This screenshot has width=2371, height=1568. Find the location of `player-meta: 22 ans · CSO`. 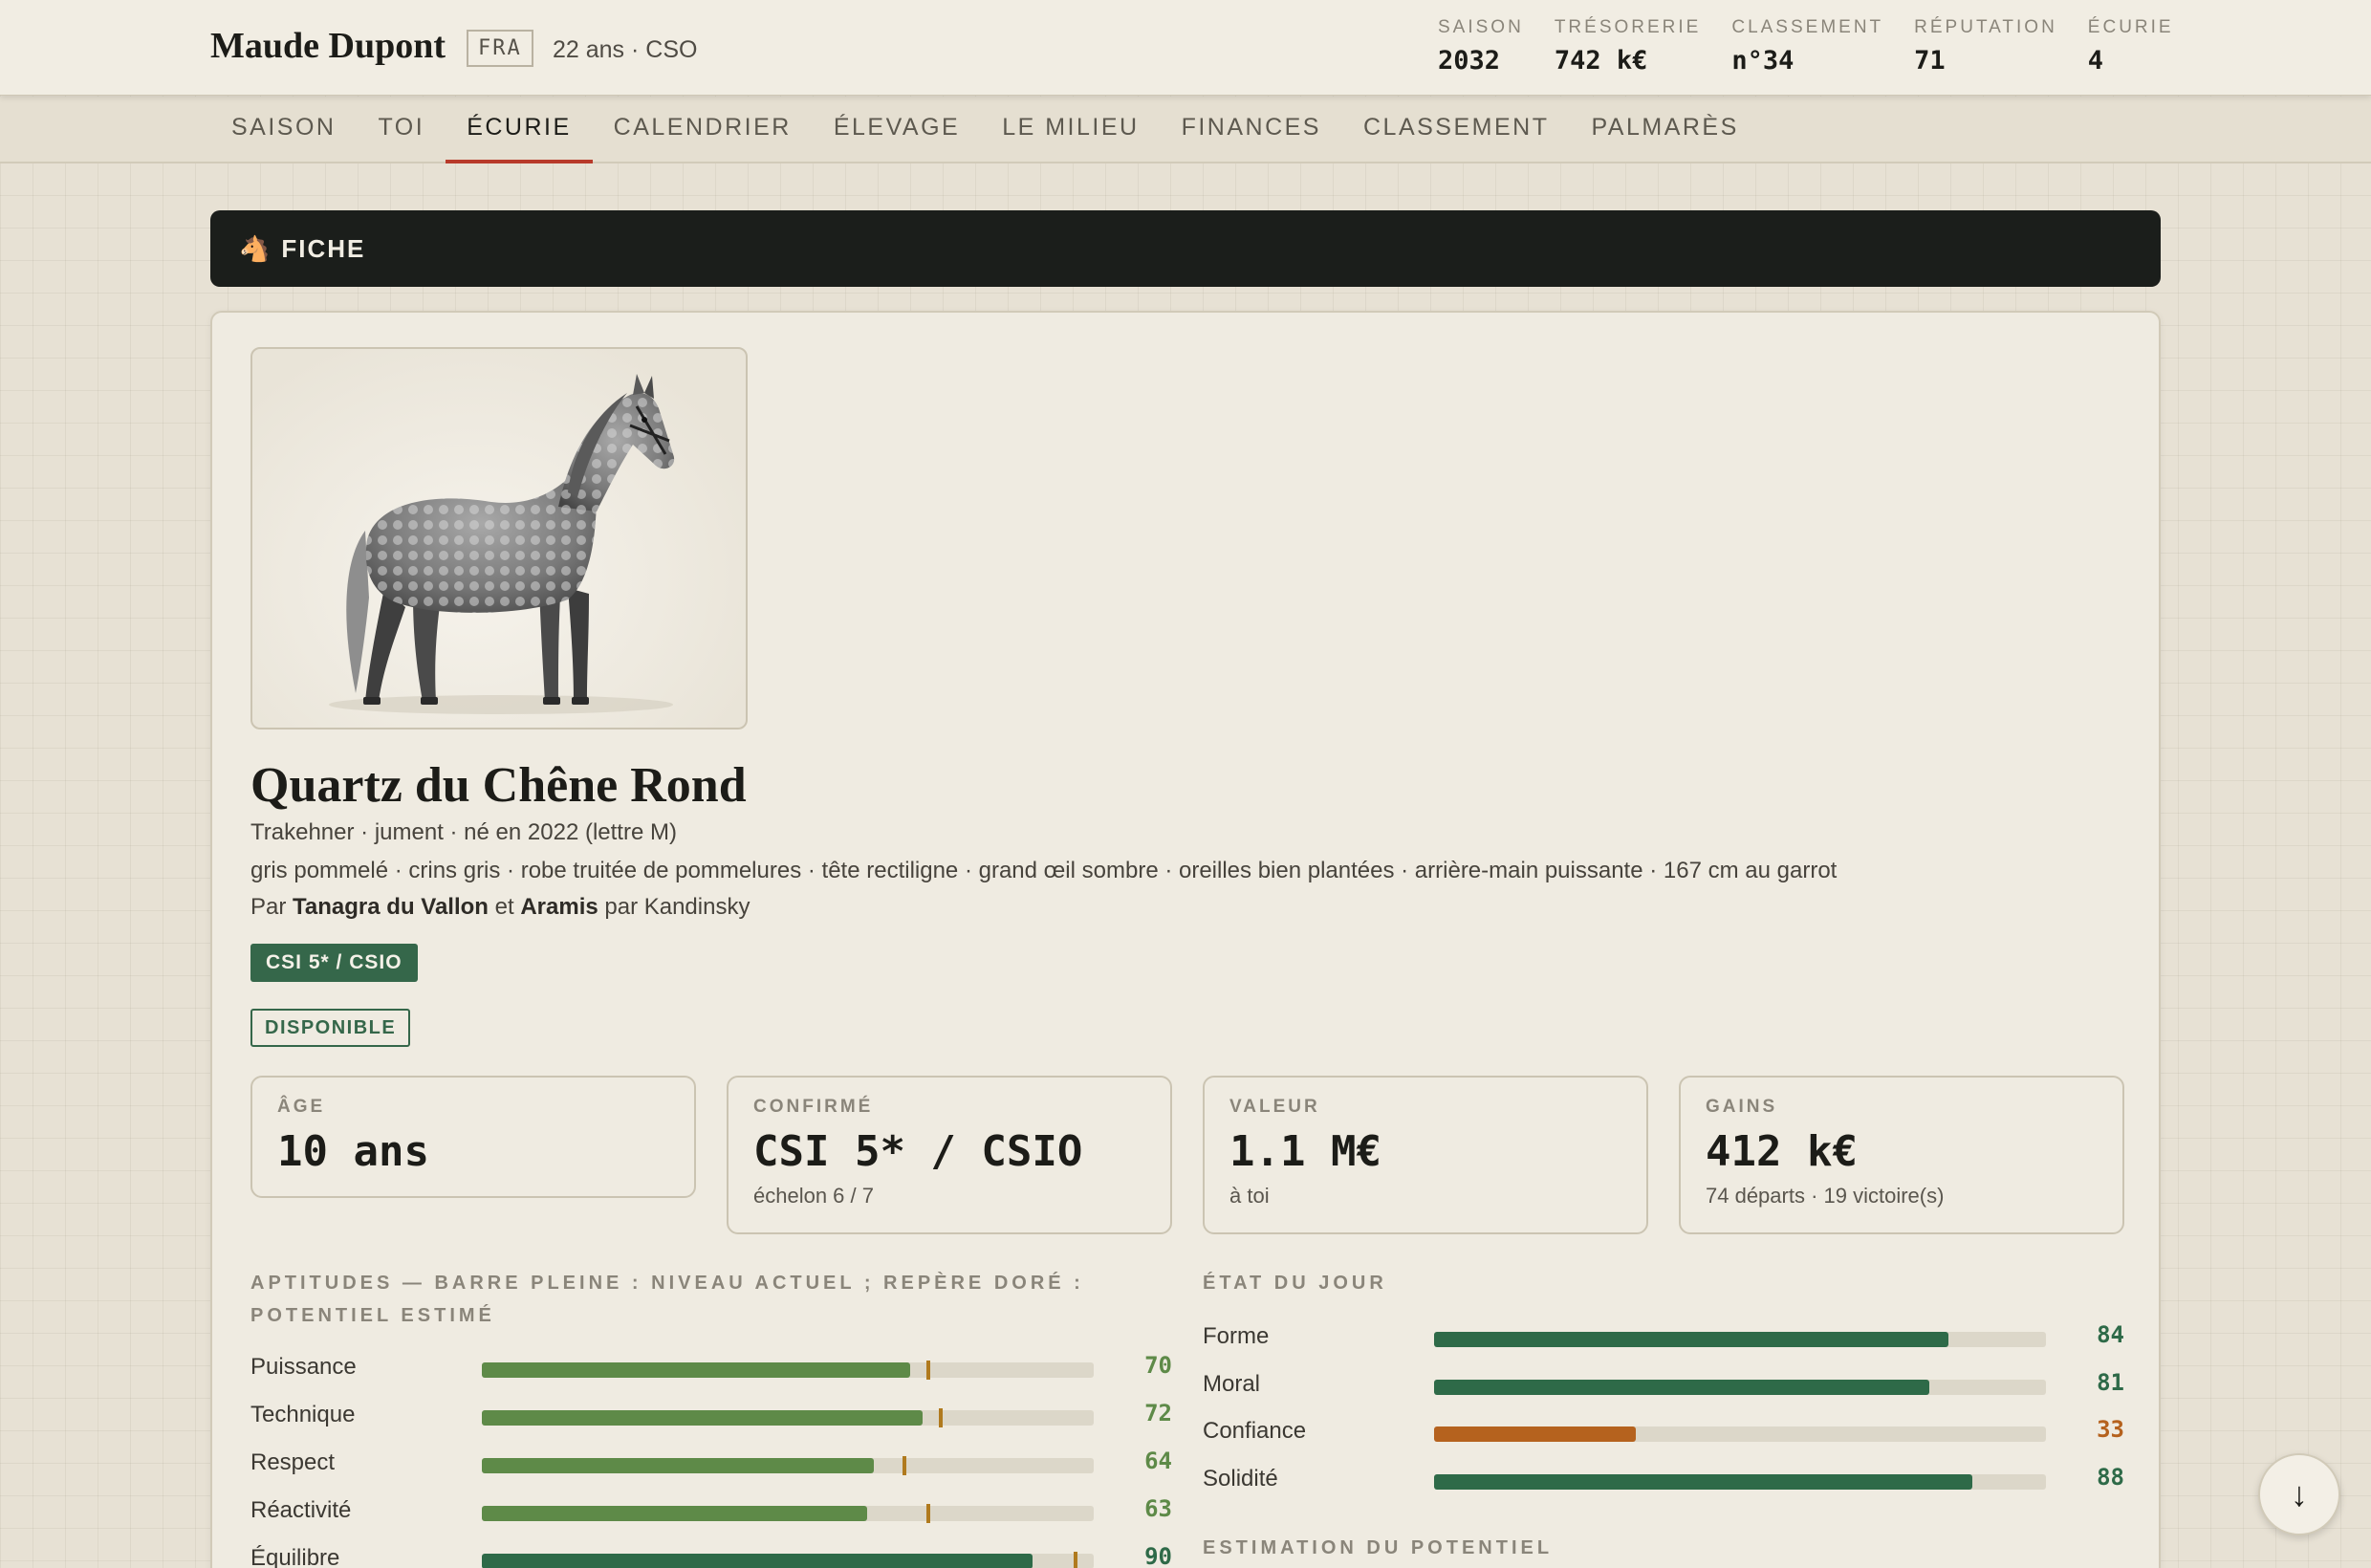

player-meta: 22 ans · CSO is located at coordinates (625, 49).